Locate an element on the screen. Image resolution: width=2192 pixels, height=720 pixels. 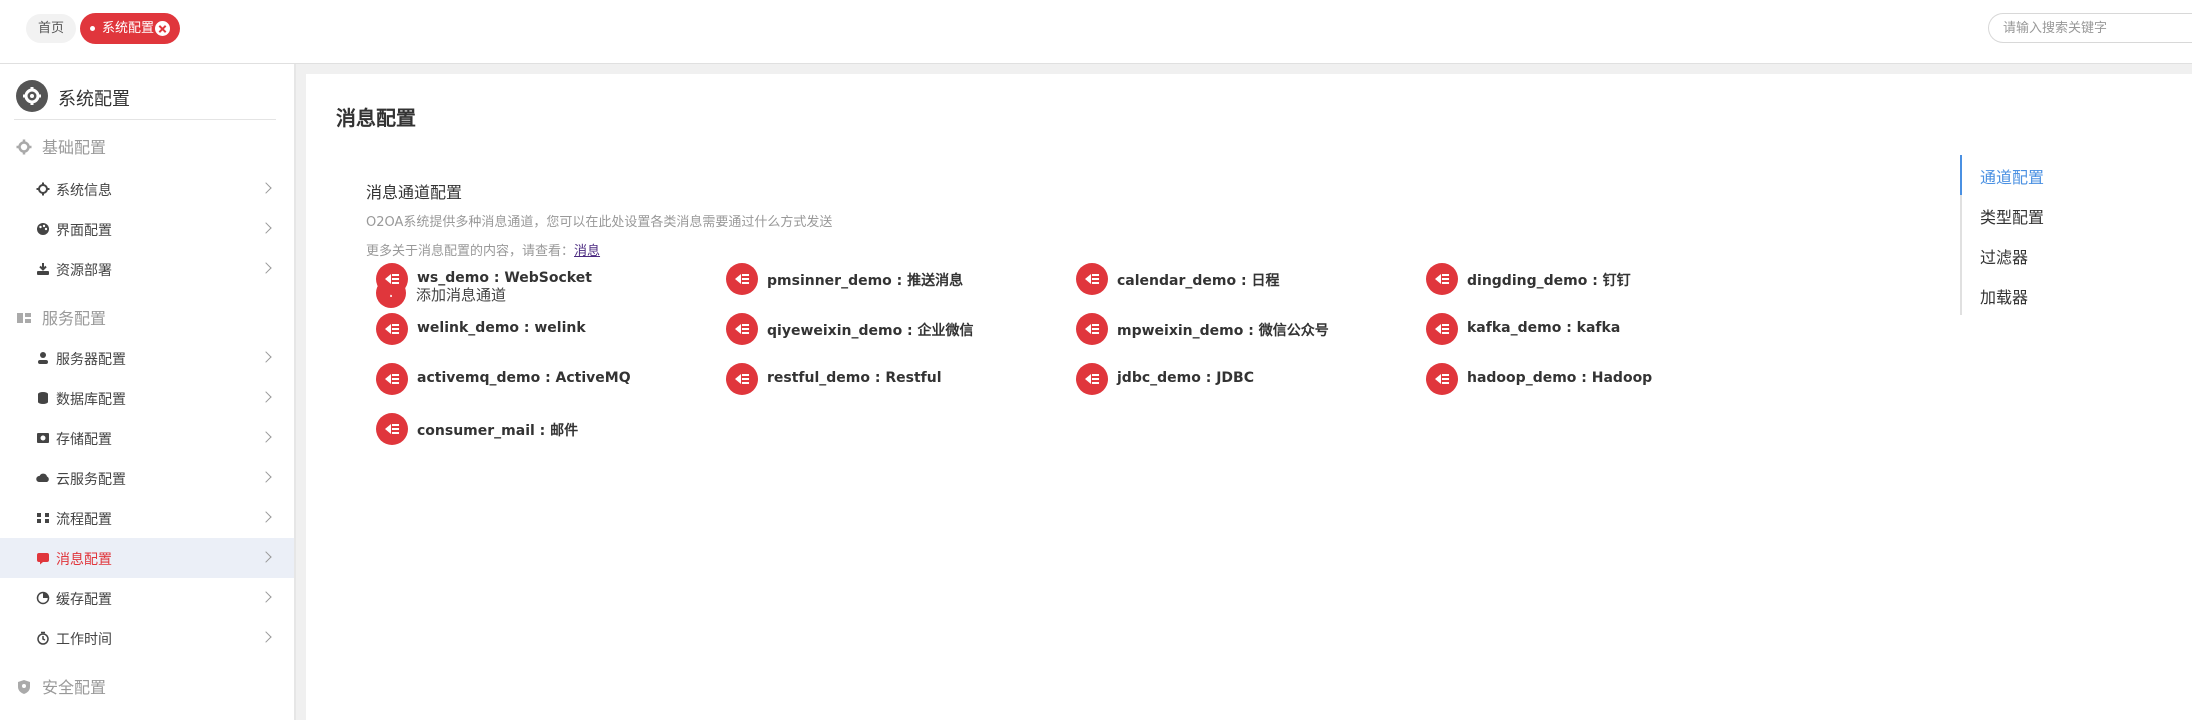
sidebar-item-cache-config: 缓存配置 is located at coordinates (147, 598).